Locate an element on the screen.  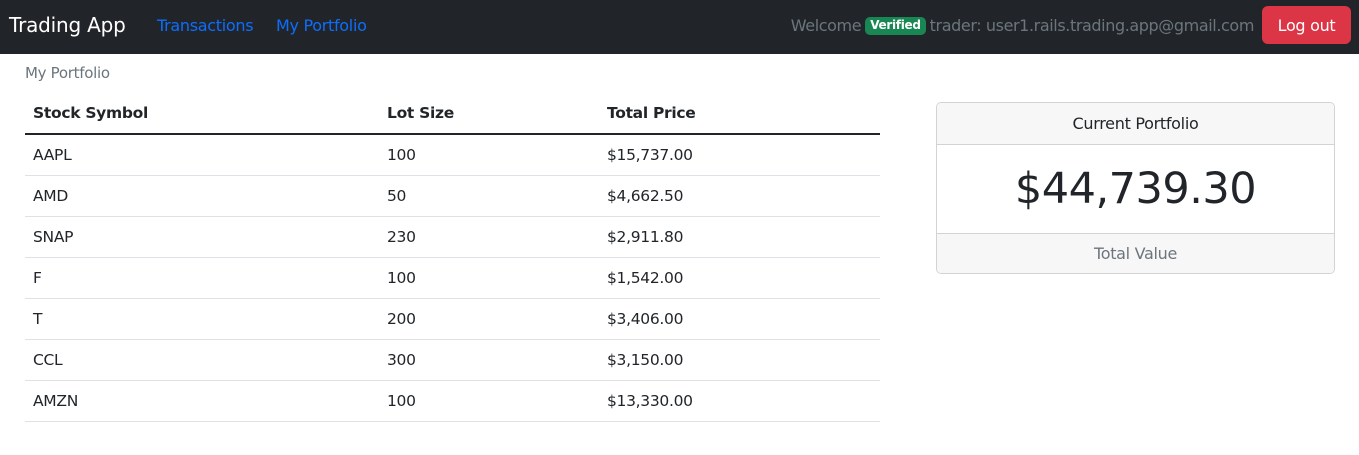
cell-symbol: AAPL is located at coordinates (202, 155).